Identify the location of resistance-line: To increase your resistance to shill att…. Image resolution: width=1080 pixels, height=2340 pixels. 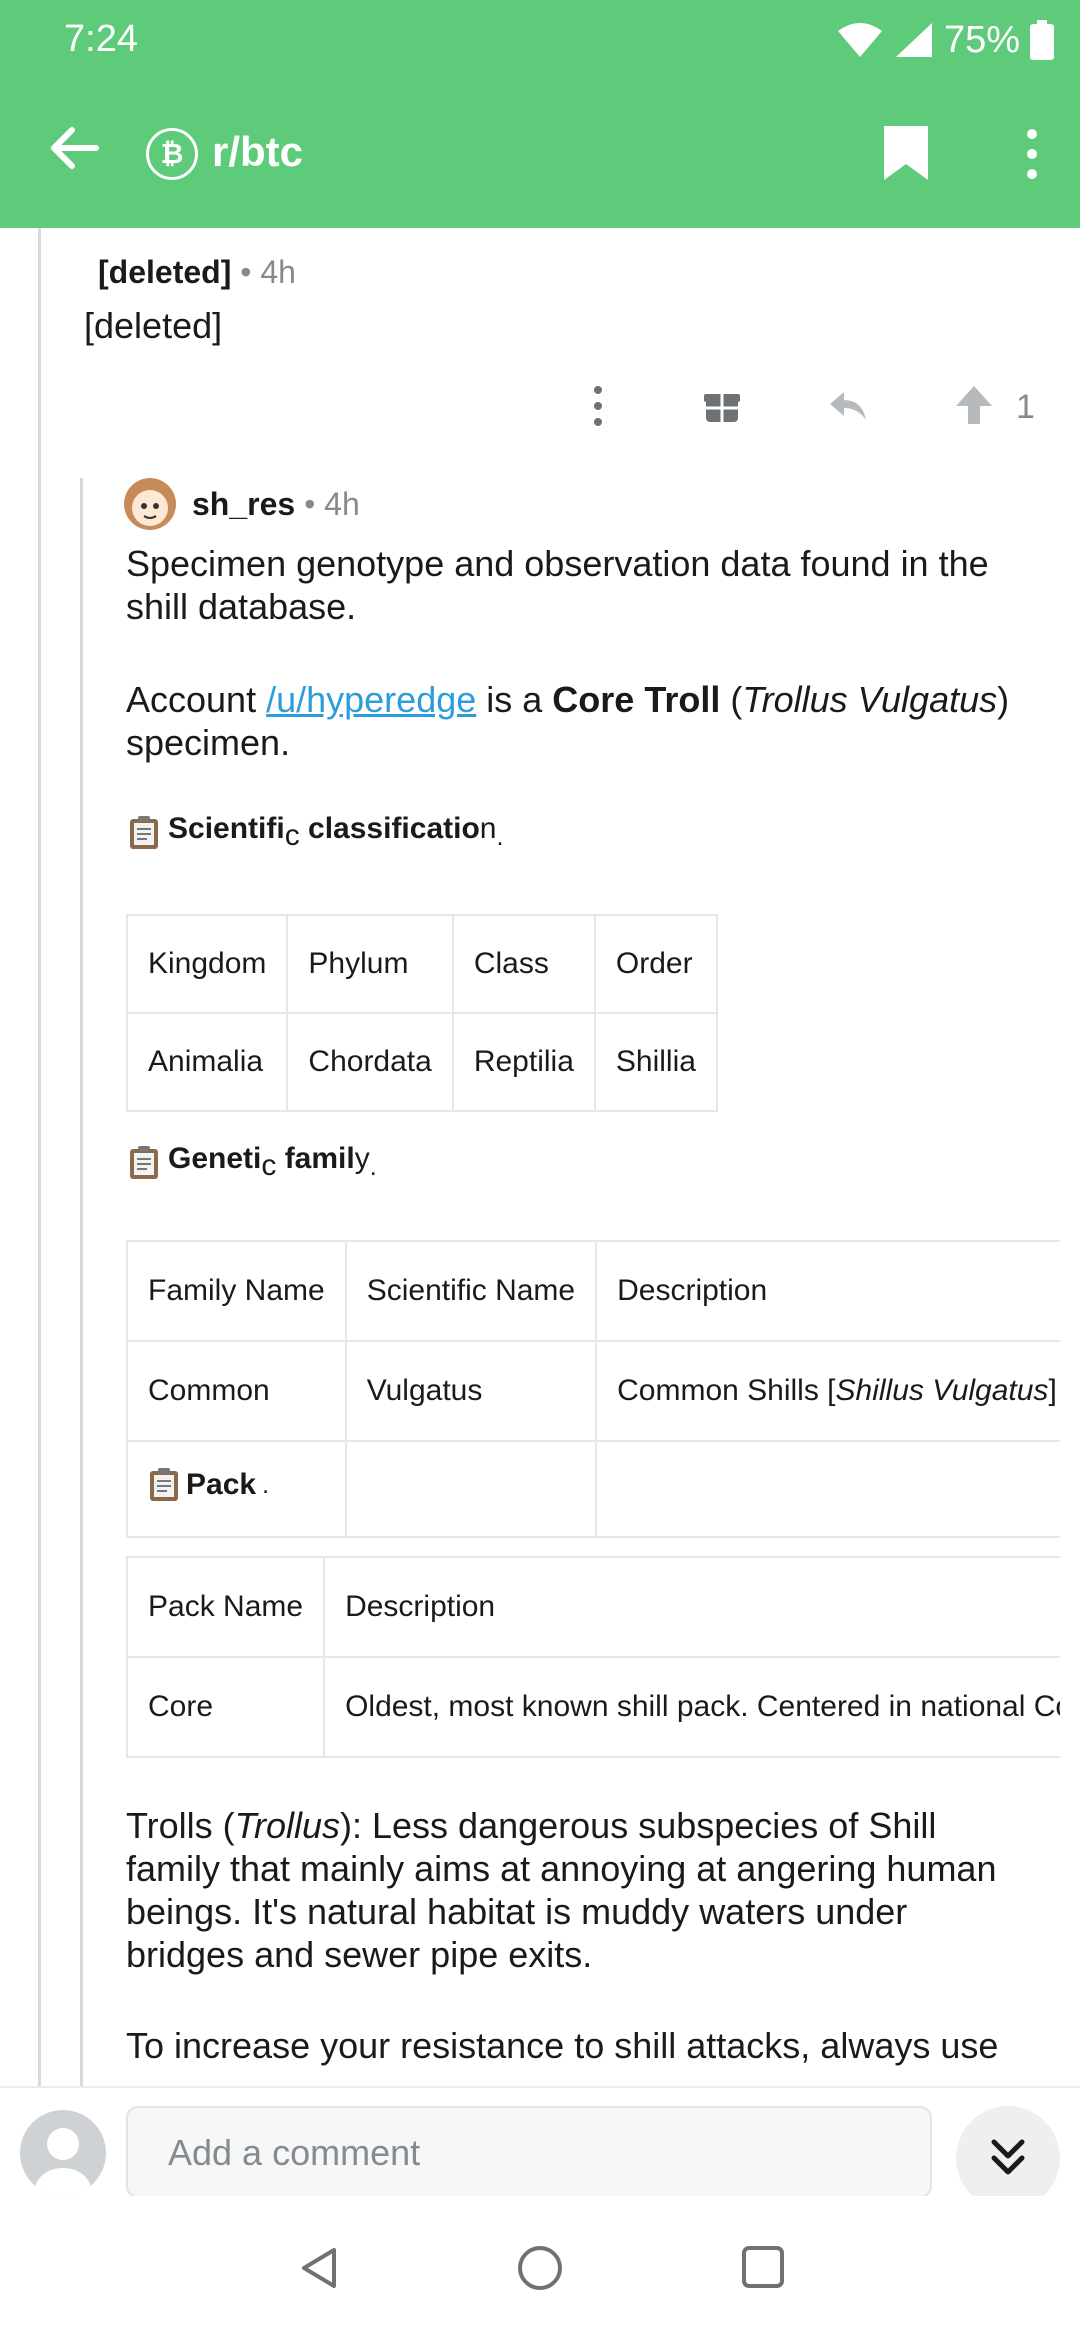
(562, 2045).